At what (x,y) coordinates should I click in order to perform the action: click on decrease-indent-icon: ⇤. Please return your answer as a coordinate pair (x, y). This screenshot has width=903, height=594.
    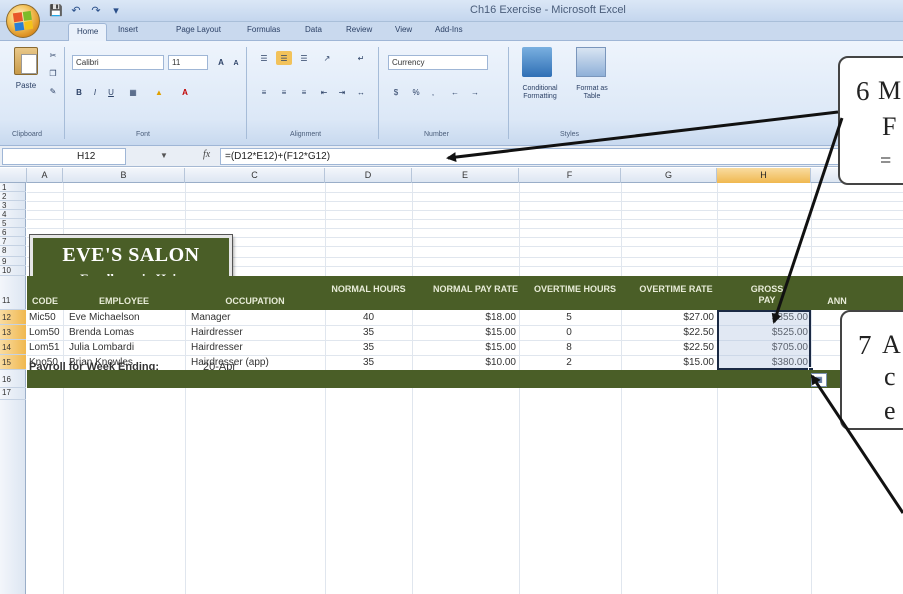
    Looking at the image, I should click on (324, 92).